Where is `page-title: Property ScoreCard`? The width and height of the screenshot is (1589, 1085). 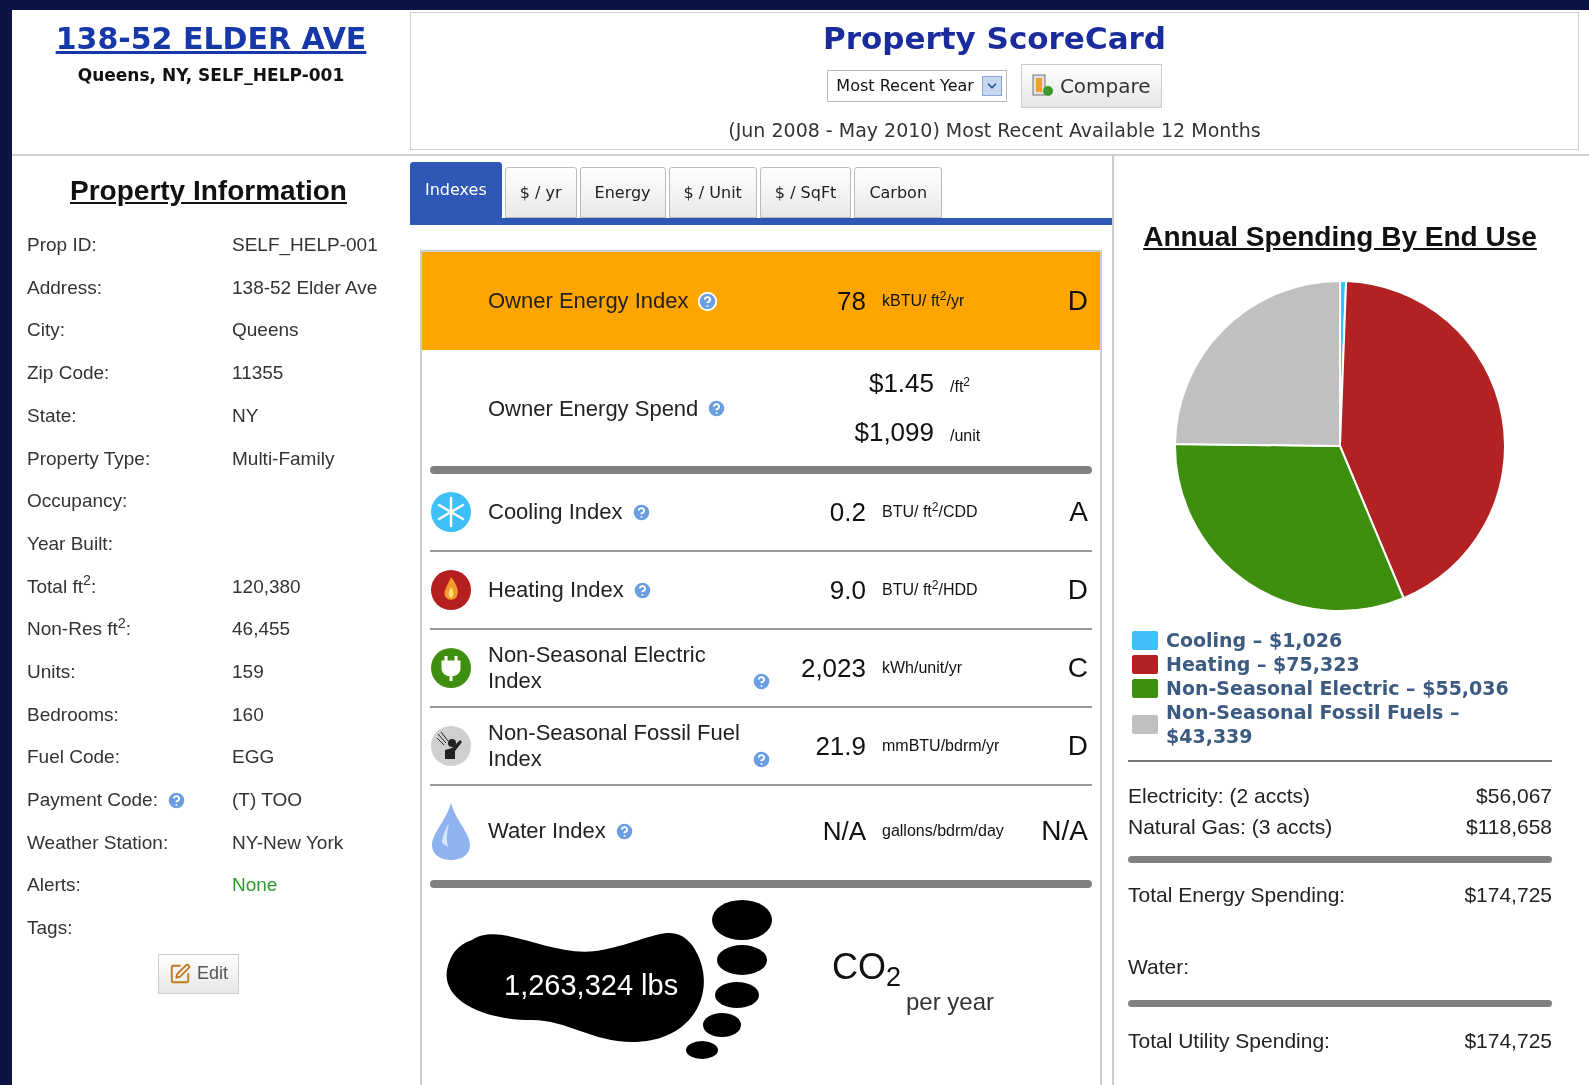
page-title: Property ScoreCard is located at coordinates (994, 38).